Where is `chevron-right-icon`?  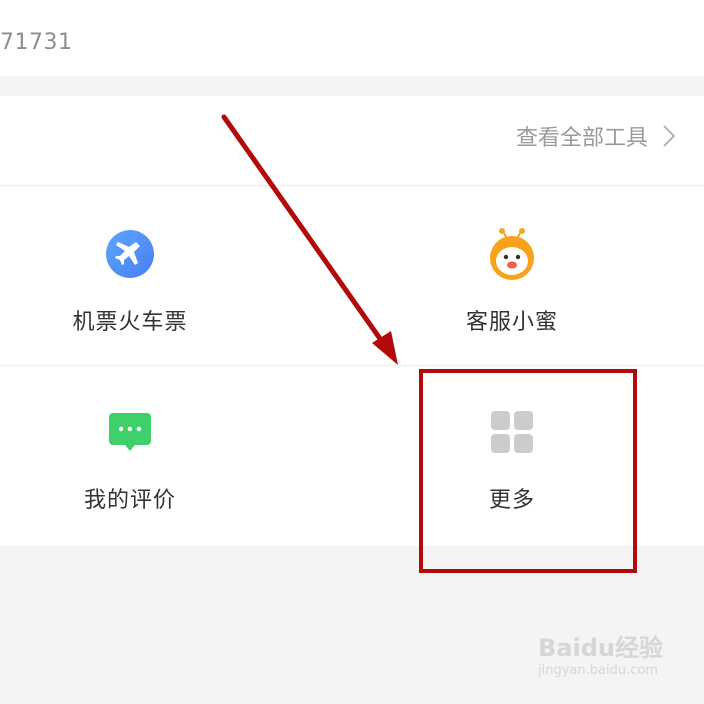 chevron-right-icon is located at coordinates (669, 136).